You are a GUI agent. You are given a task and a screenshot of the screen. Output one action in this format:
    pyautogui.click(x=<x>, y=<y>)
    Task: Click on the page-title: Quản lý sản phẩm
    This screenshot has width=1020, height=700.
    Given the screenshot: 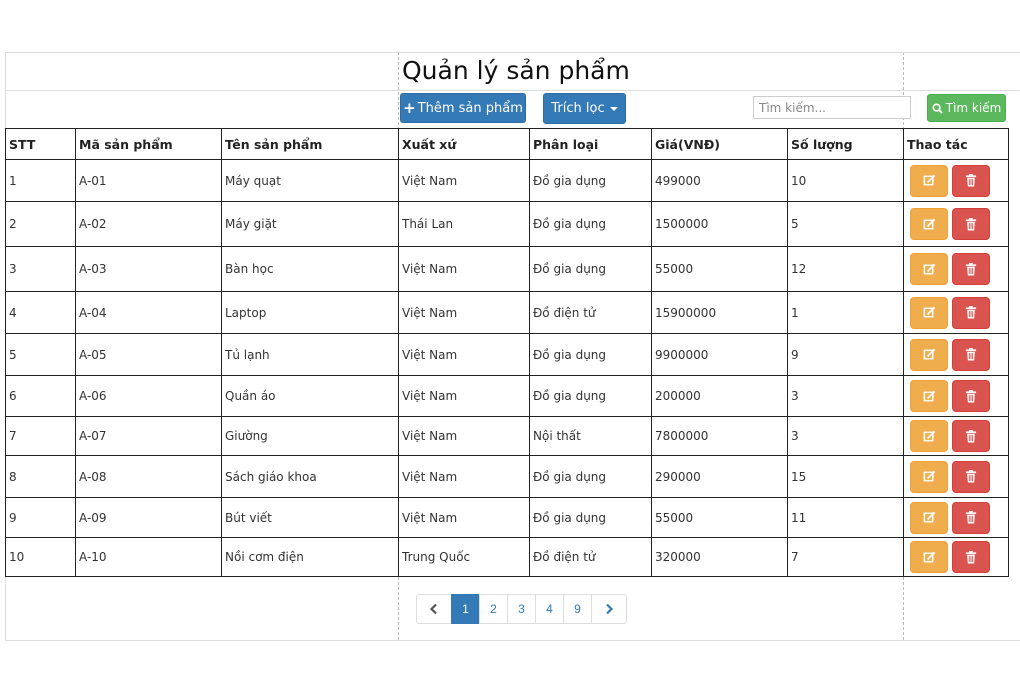 What is the action you would take?
    pyautogui.click(x=516, y=70)
    